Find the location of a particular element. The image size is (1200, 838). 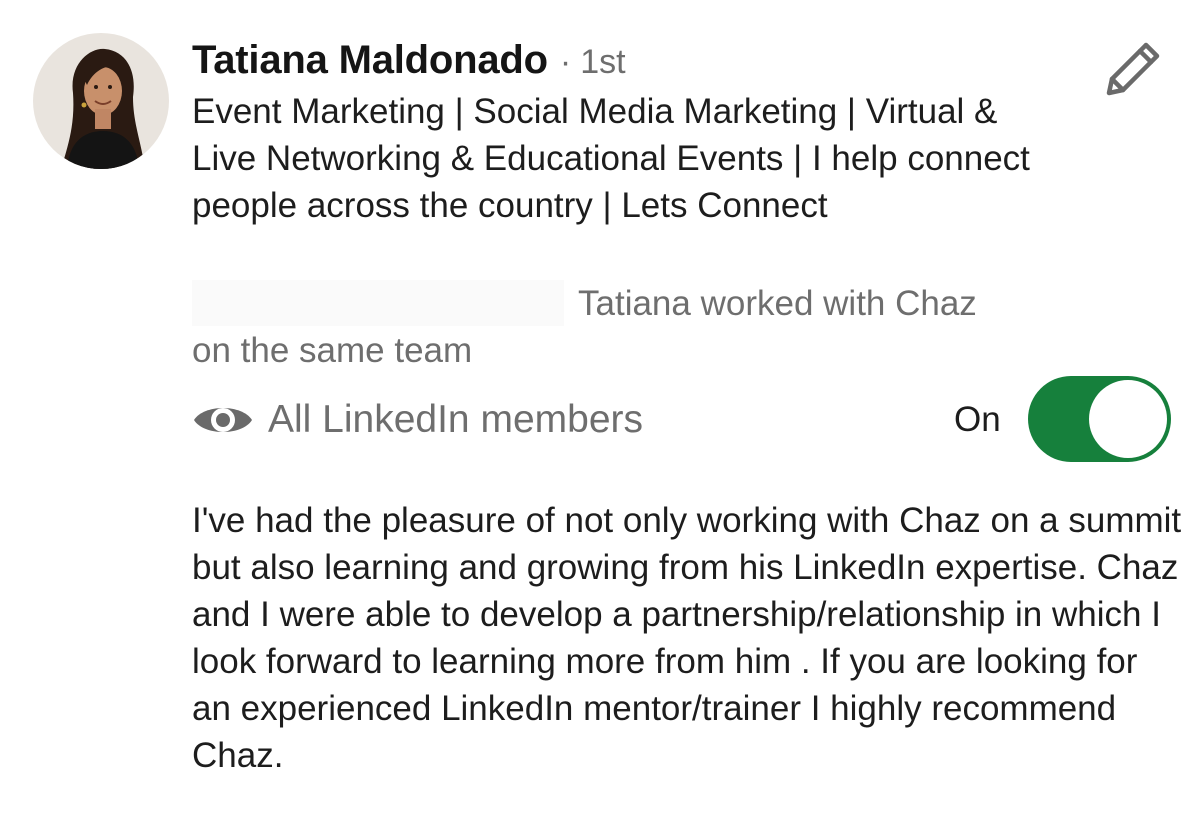

profile-name: Tatiana Maldonado is located at coordinates (370, 60).